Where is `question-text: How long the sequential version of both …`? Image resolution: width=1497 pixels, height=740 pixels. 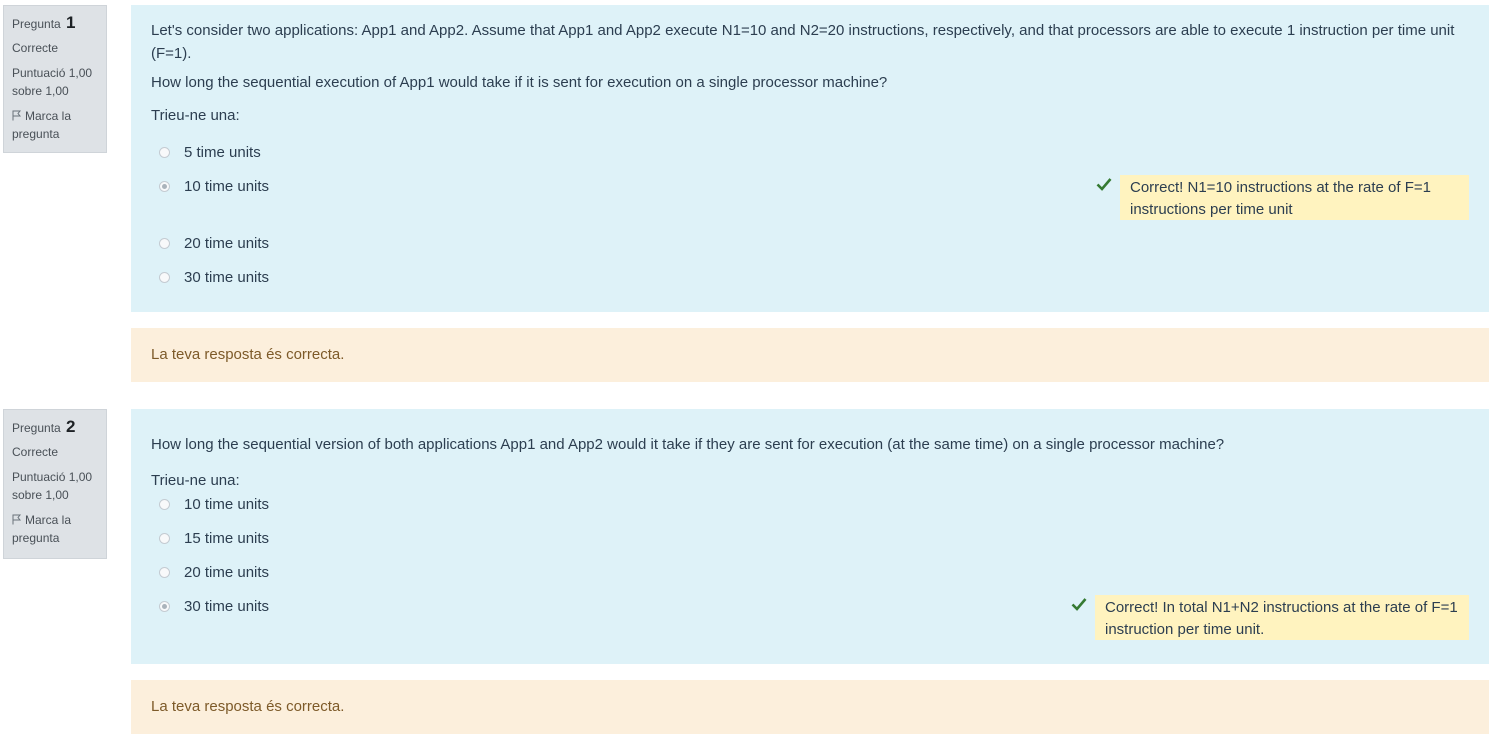
question-text: How long the sequential version of both … is located at coordinates (688, 444).